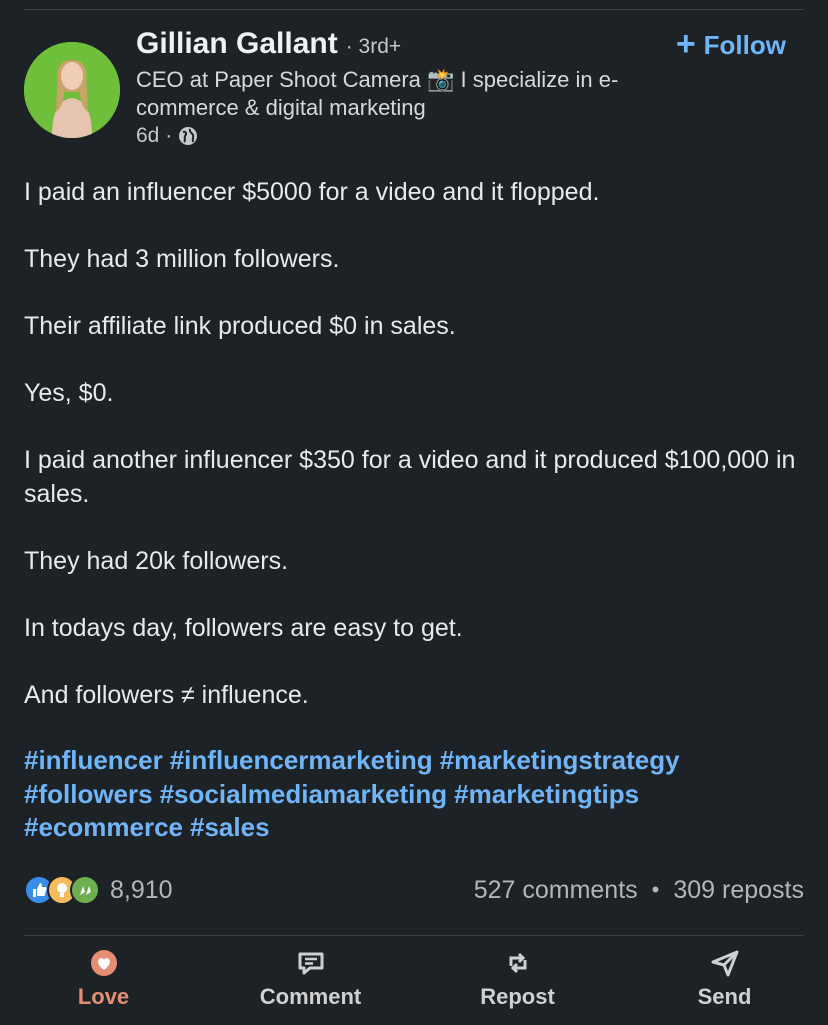  What do you see at coordinates (88, 794) in the screenshot?
I see `hashtag-link: #followers` at bounding box center [88, 794].